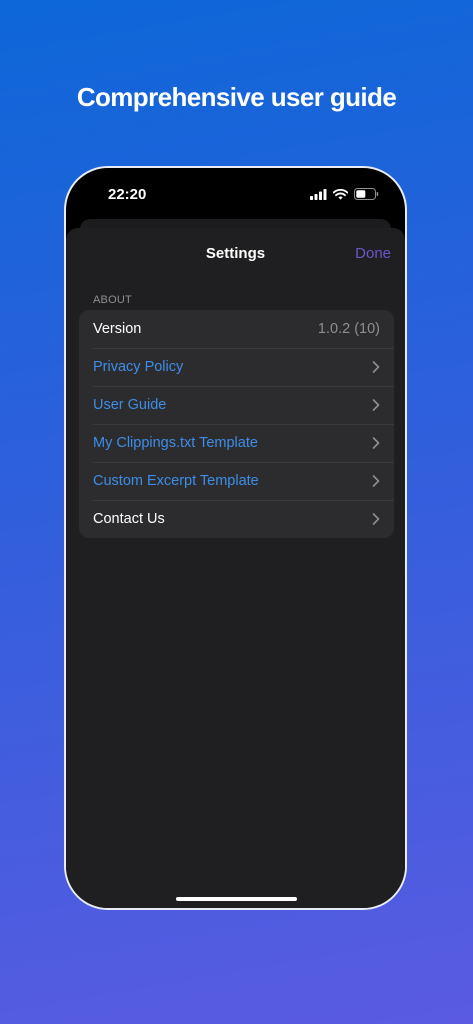  Describe the element at coordinates (236, 519) in the screenshot. I see `list-item-contact-us: Contact Us` at that location.